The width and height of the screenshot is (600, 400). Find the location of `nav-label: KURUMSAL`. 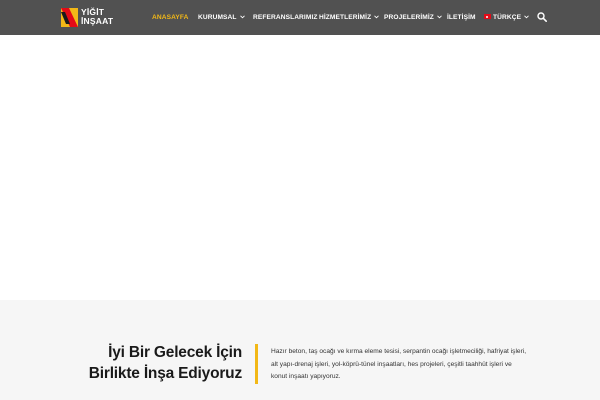

nav-label: KURUMSAL is located at coordinates (217, 17).